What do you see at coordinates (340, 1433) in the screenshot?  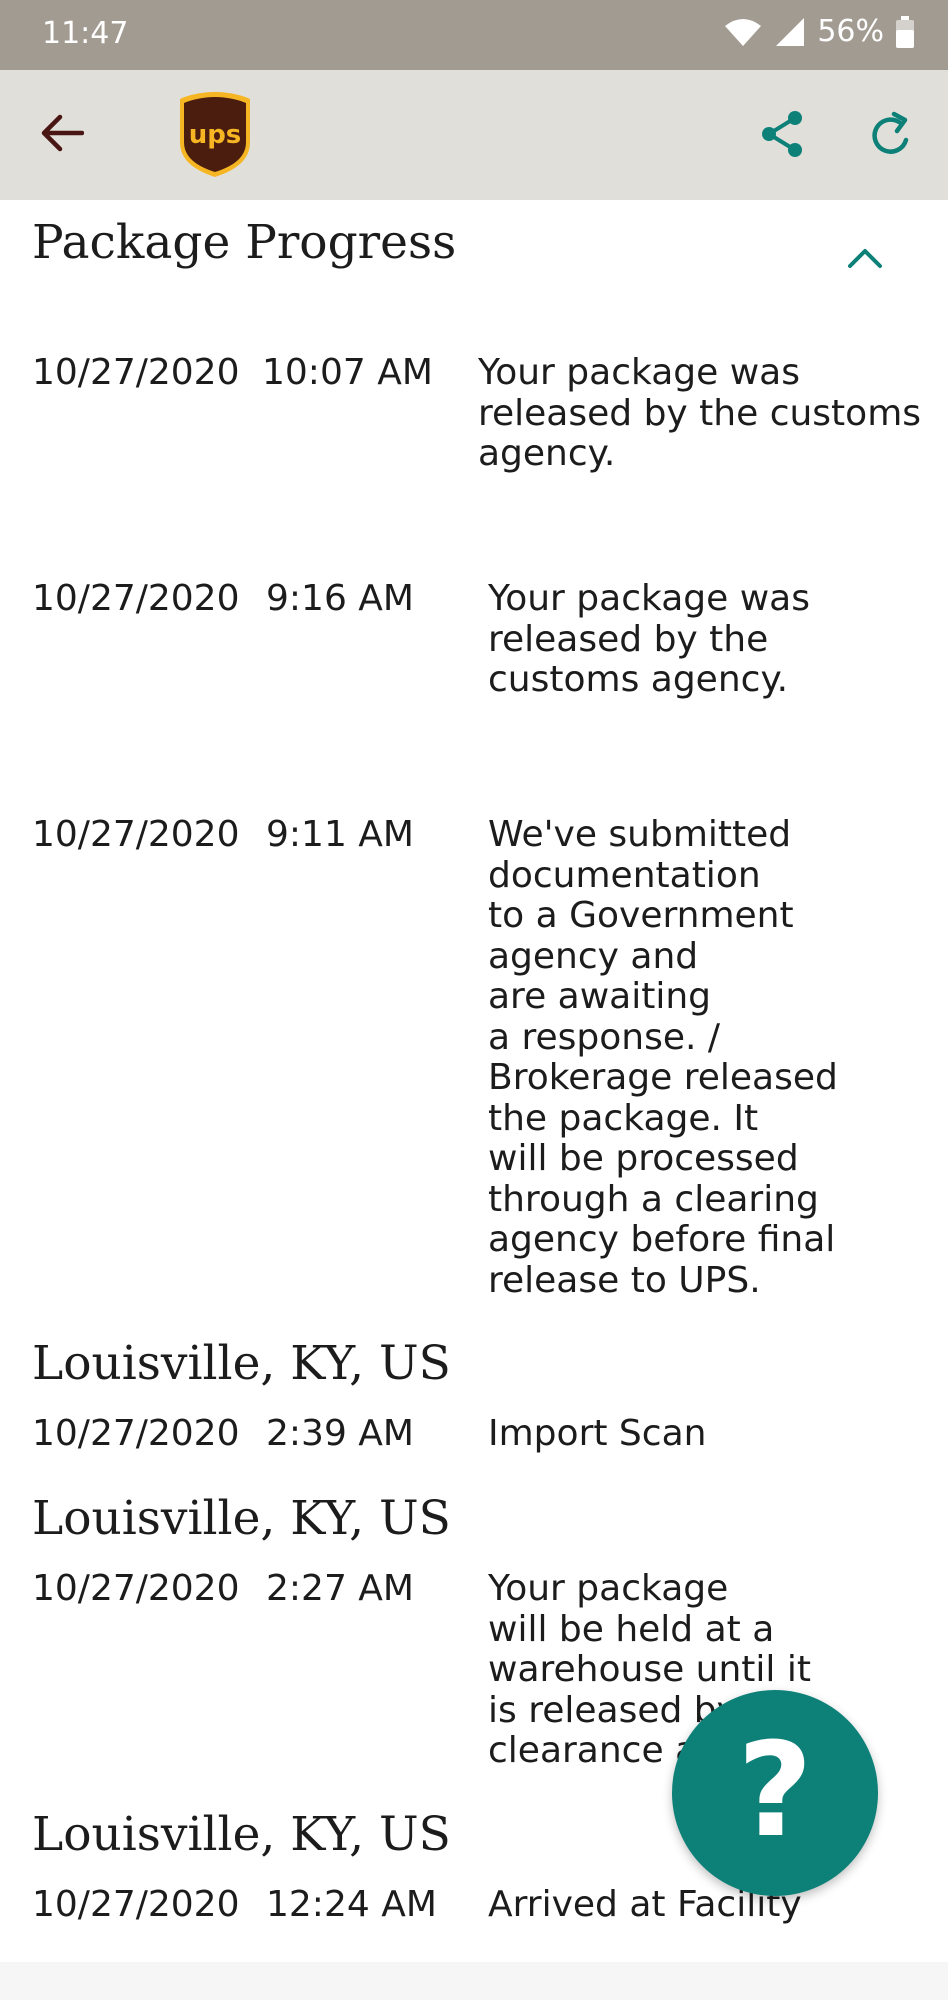 I see `event-time: 2:39 AM` at bounding box center [340, 1433].